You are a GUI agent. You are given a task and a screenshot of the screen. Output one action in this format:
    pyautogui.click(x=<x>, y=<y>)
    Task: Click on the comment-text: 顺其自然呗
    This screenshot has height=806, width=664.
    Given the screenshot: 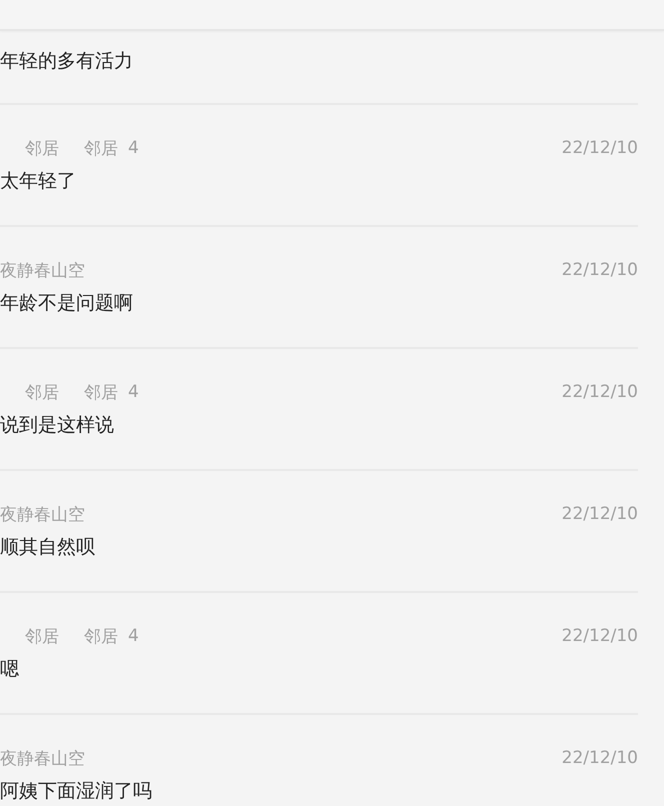 What is the action you would take?
    pyautogui.click(x=48, y=547)
    